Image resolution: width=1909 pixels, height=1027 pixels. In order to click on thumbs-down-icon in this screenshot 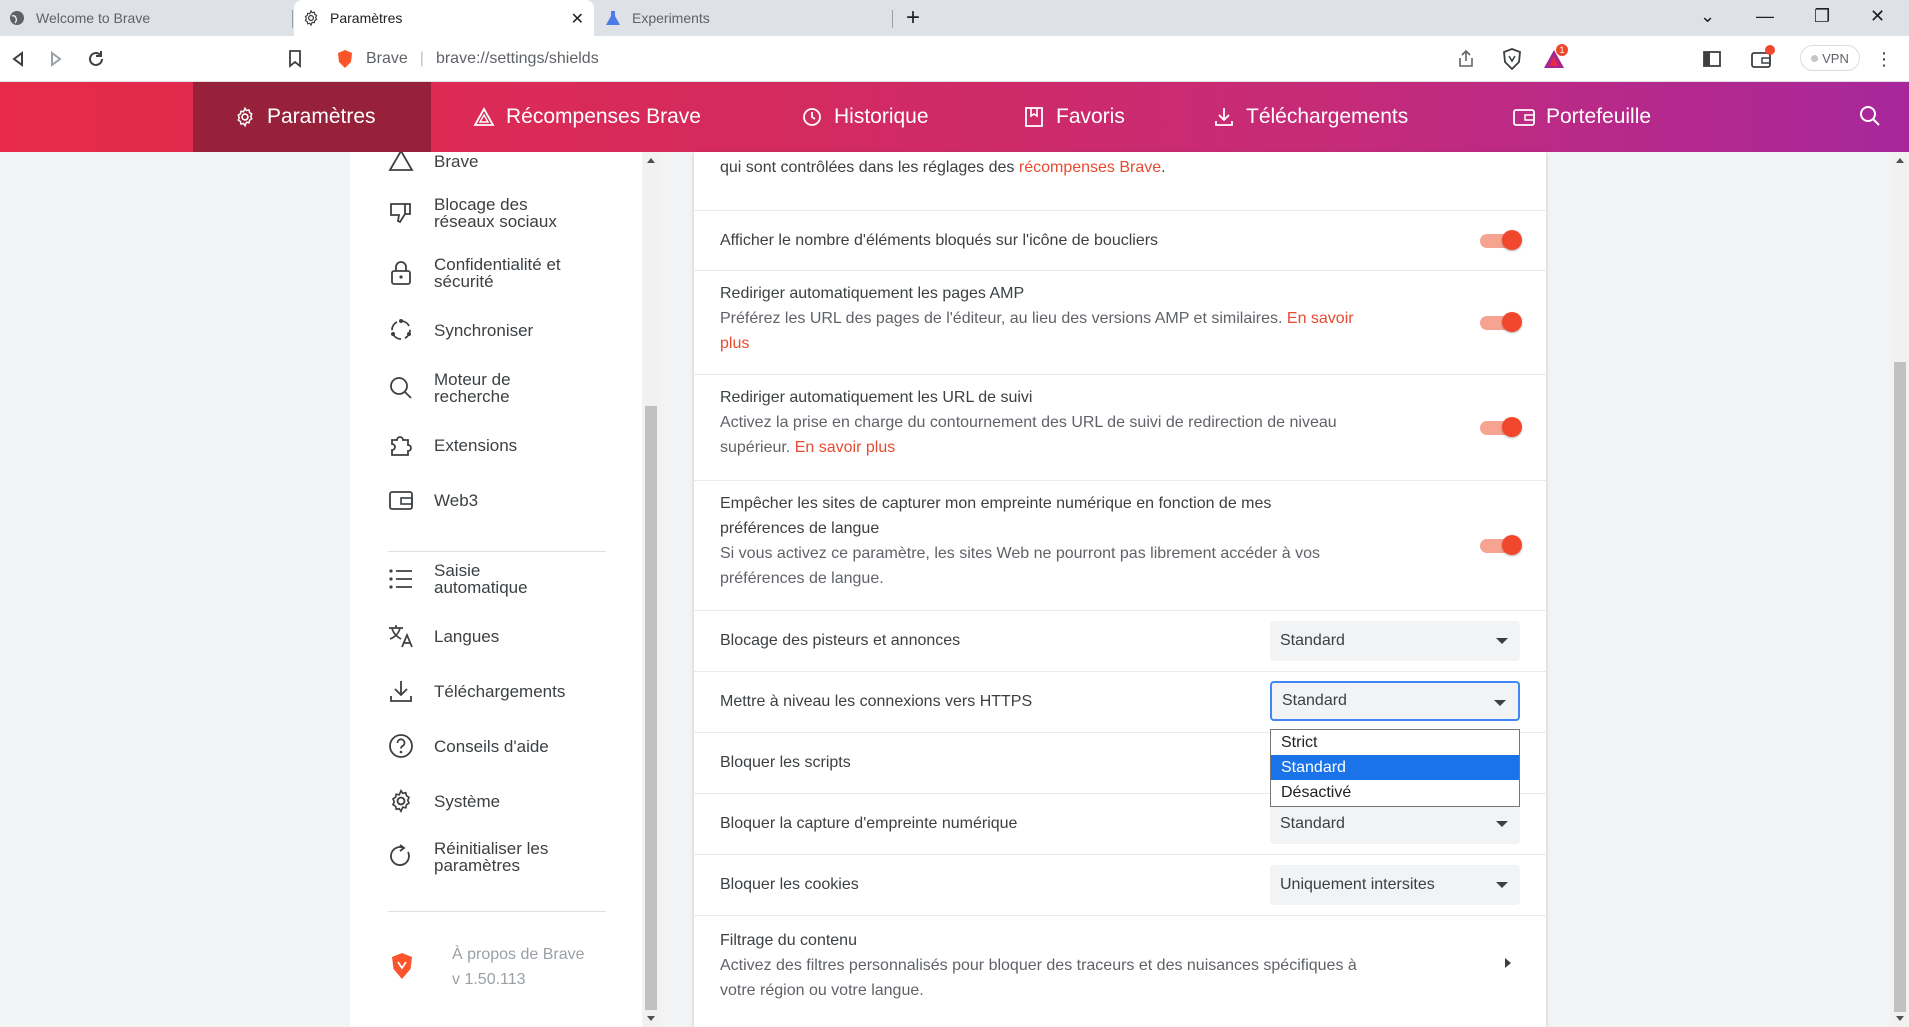, I will do `click(401, 213)`.